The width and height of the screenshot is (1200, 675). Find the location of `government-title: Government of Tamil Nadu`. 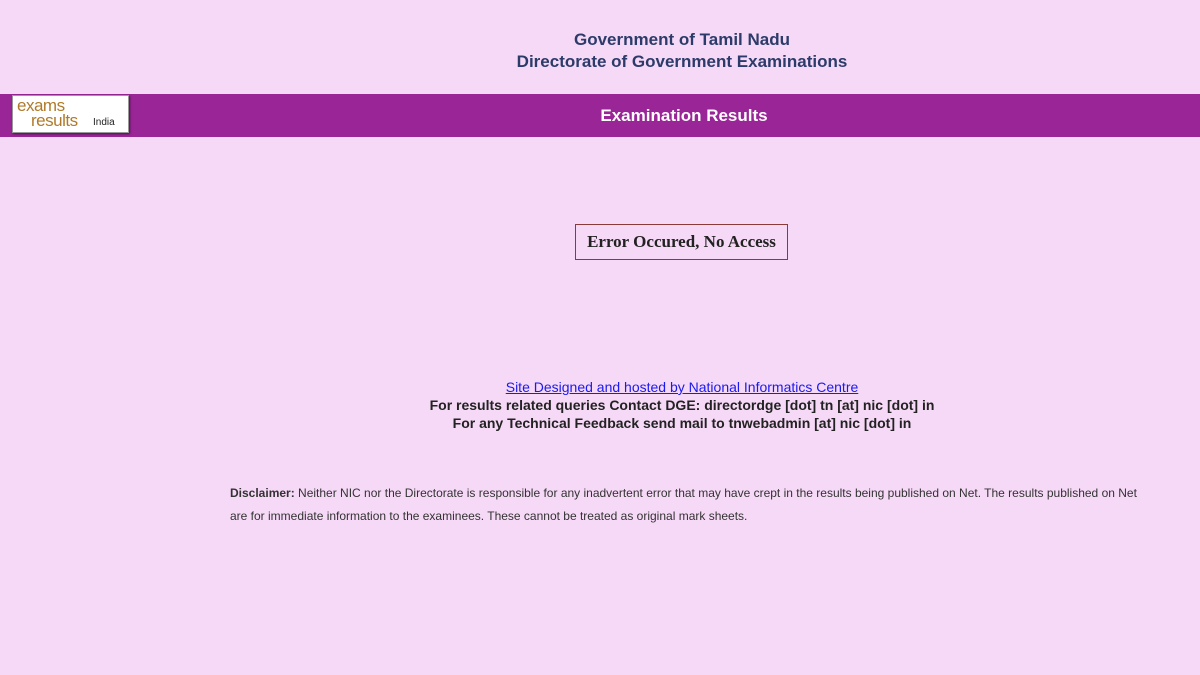

government-title: Government of Tamil Nadu is located at coordinates (682, 39).